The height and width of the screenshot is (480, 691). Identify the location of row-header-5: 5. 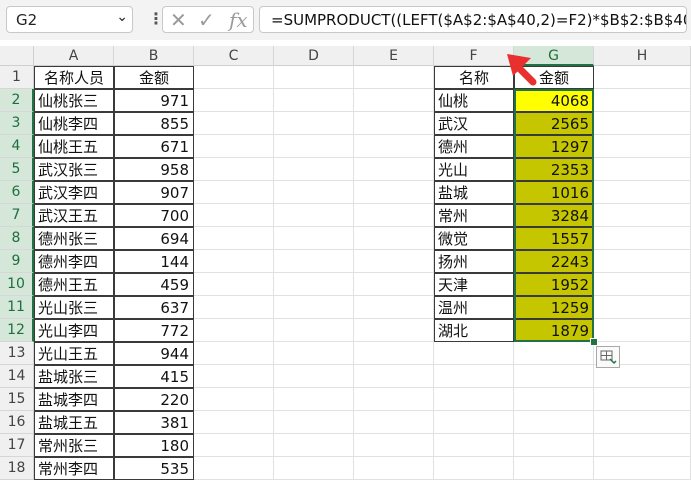
(17, 169).